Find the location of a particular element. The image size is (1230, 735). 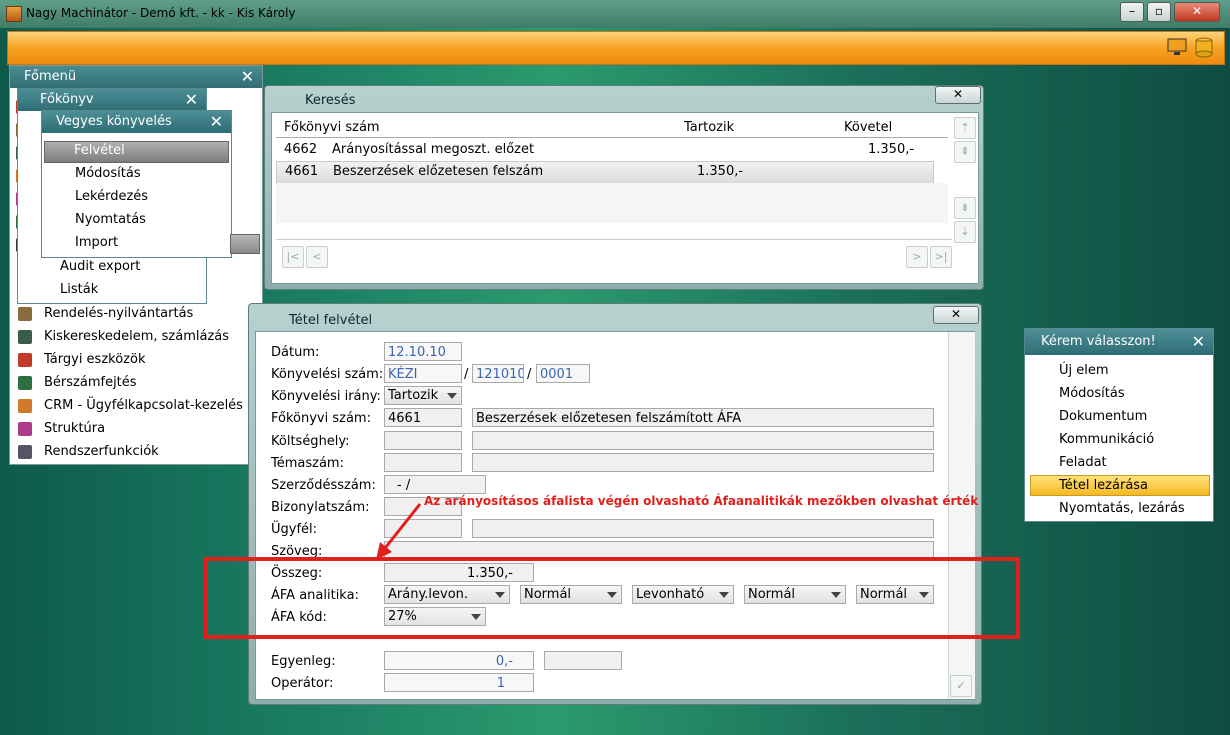

tetel-close-button: ✕ is located at coordinates (956, 315).